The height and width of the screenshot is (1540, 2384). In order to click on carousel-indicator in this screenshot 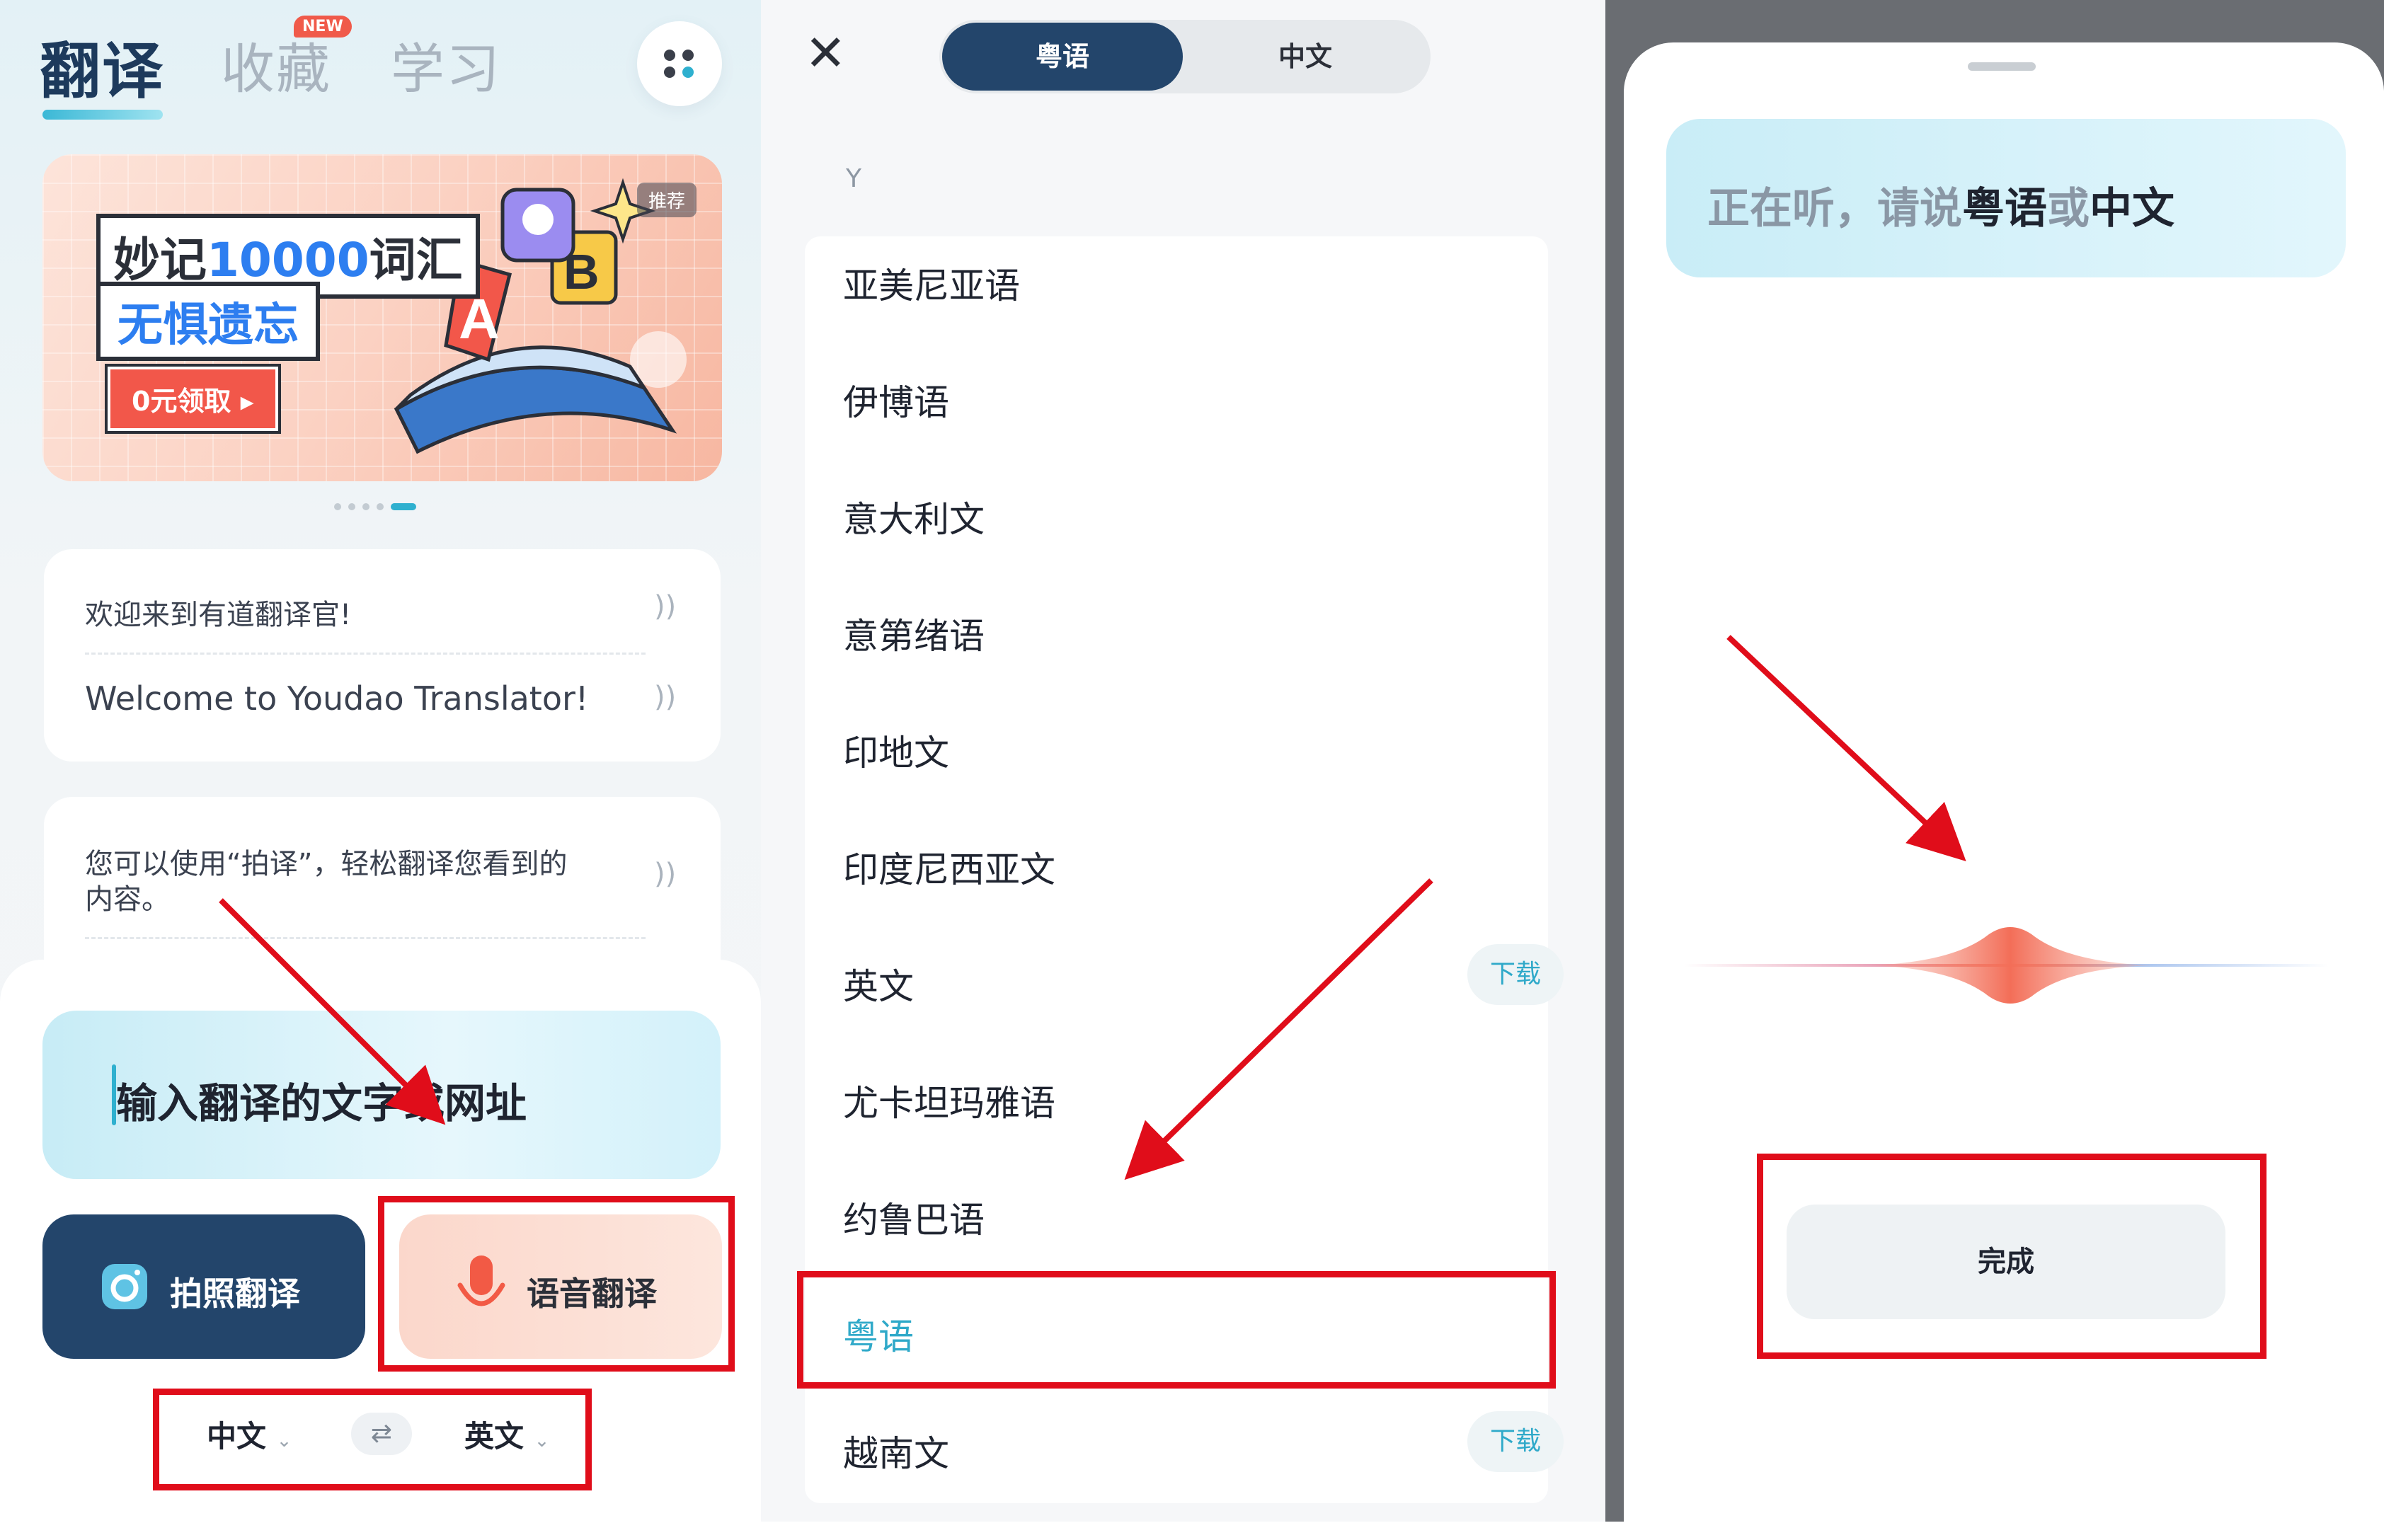, I will do `click(378, 506)`.